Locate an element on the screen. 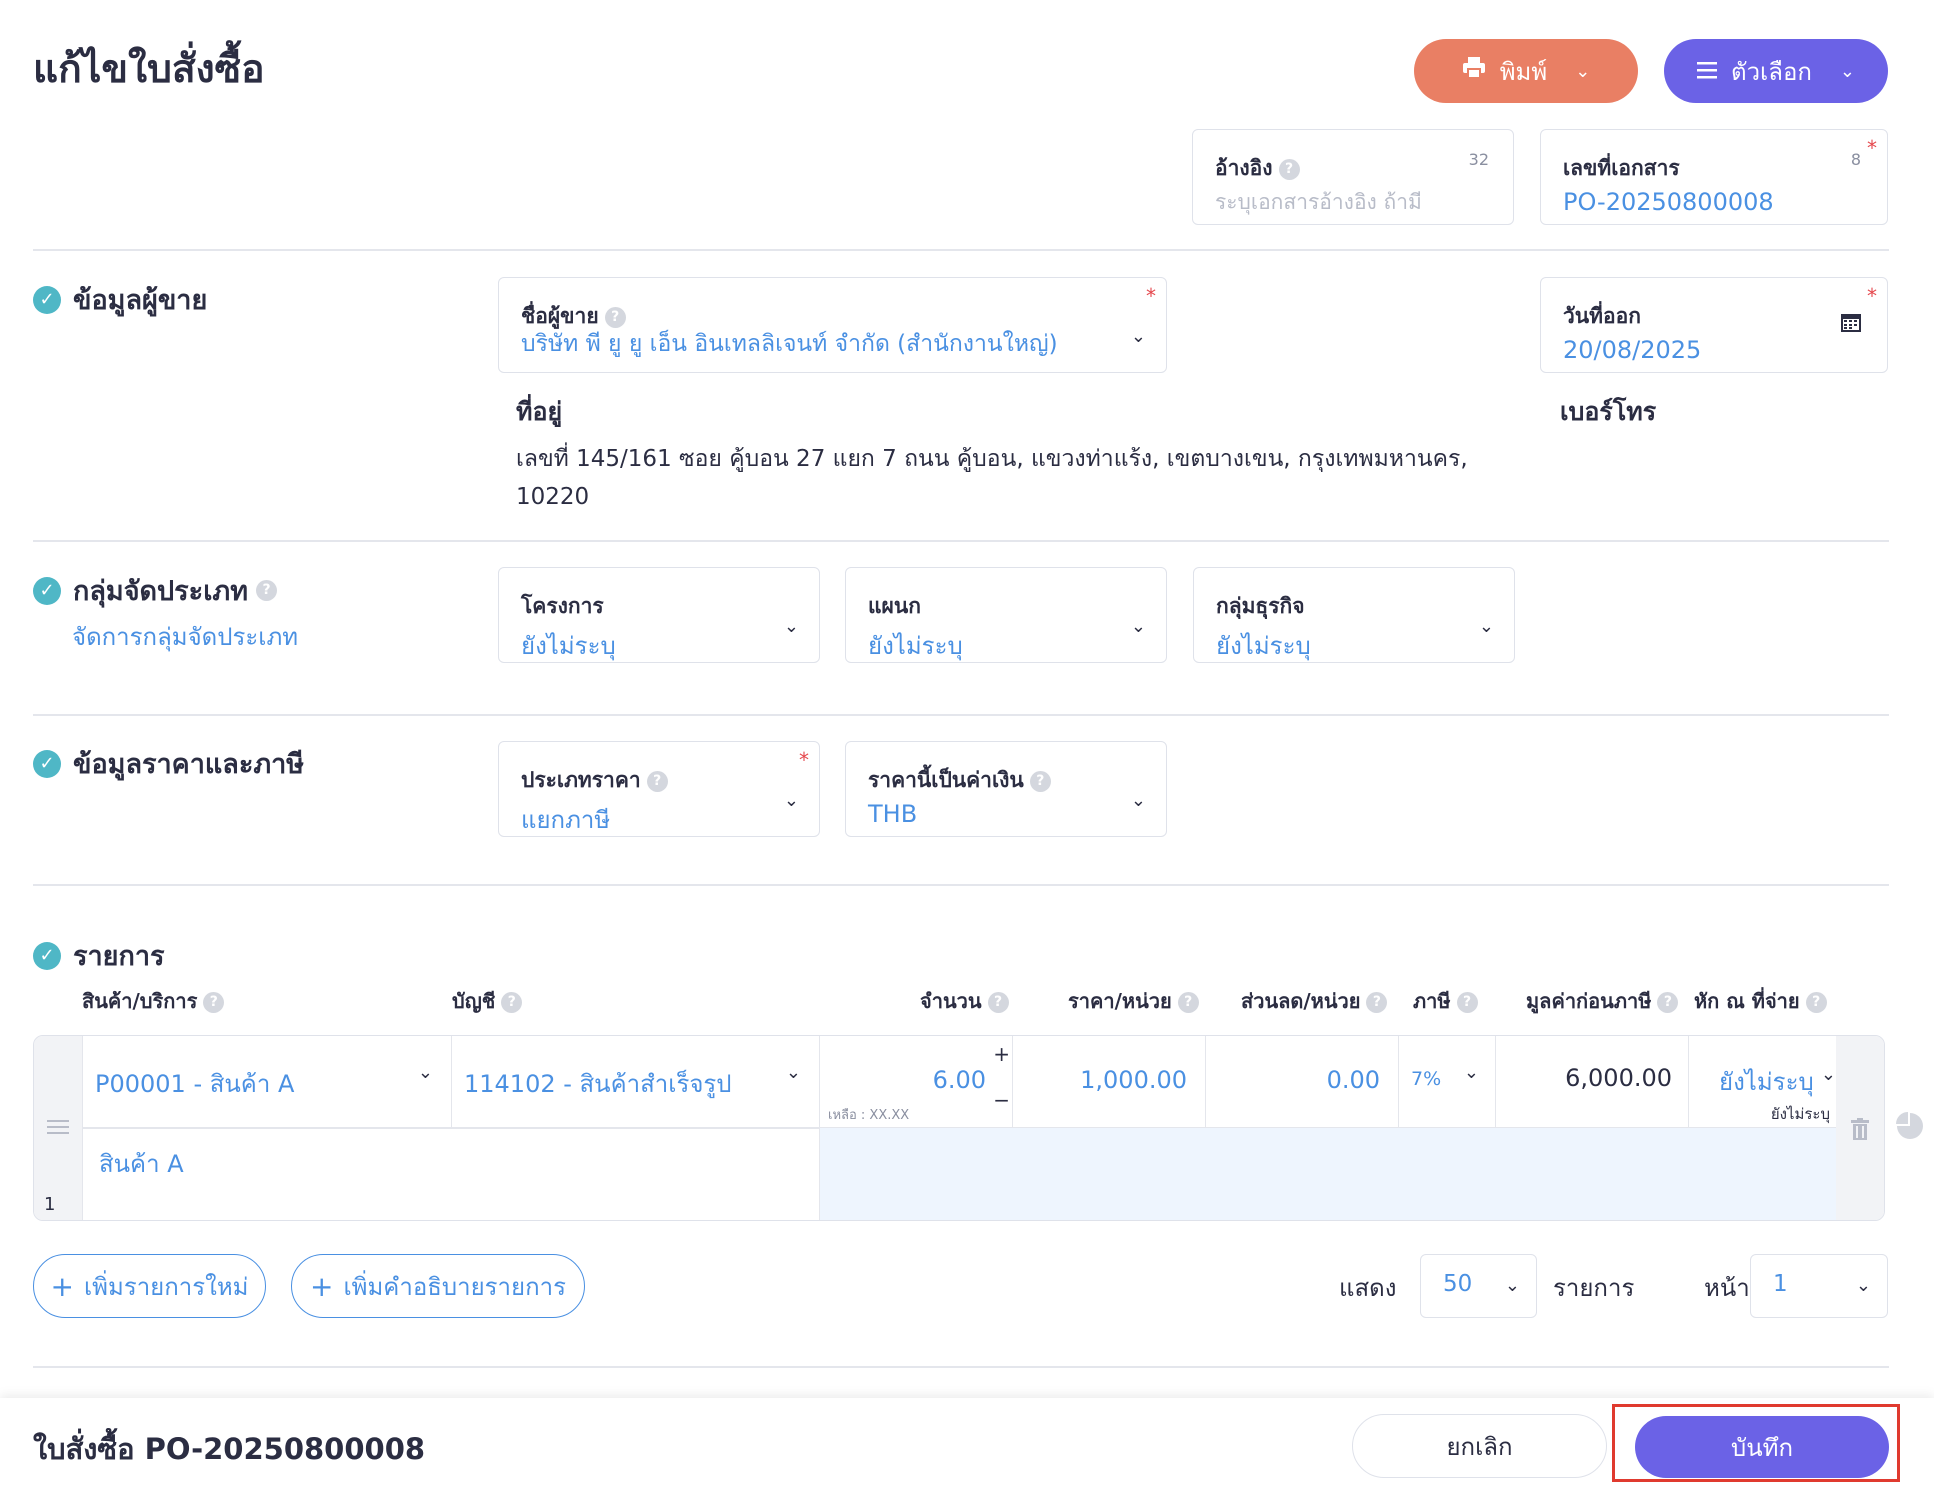  drag-handle: 1 is located at coordinates (58, 1128).